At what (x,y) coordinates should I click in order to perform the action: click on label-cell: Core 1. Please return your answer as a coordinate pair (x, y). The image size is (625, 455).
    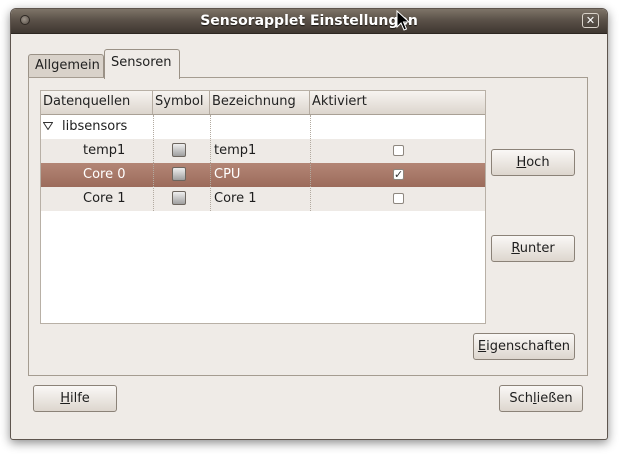
    Looking at the image, I should click on (235, 199).